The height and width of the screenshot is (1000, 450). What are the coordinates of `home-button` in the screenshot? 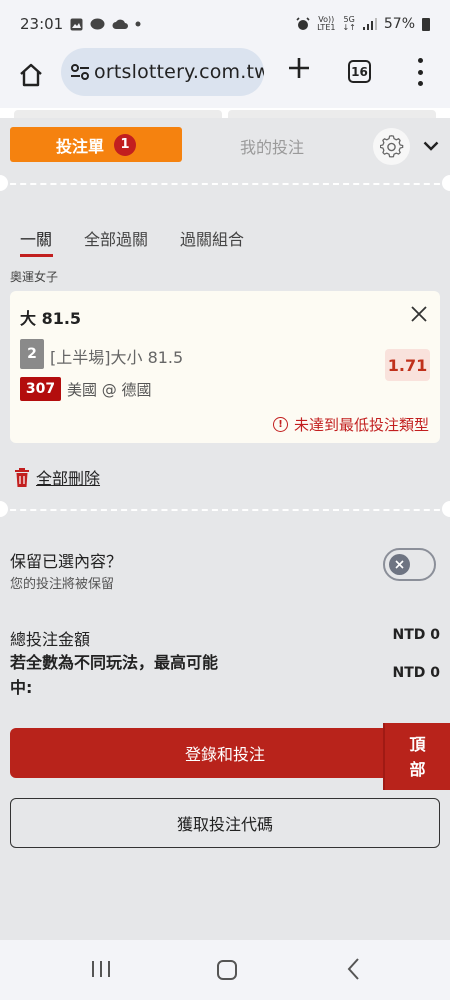 It's located at (31, 75).